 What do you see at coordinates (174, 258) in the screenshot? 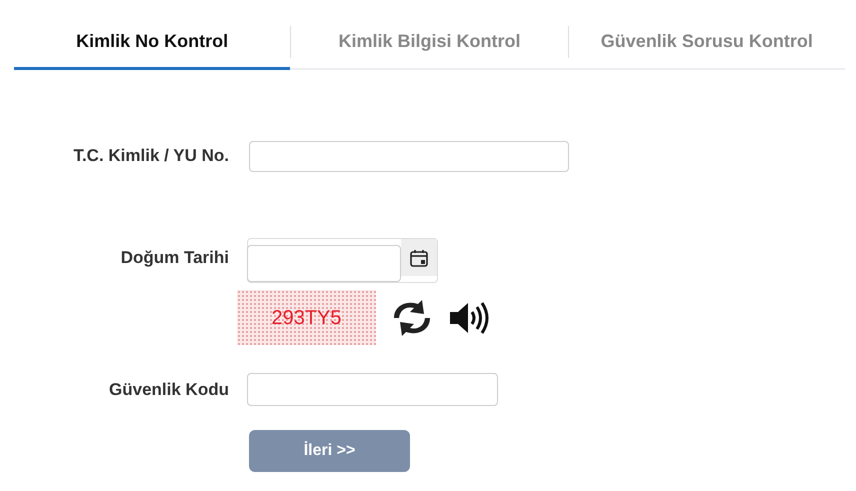
I see `field-label: Doğum Tarihi` at bounding box center [174, 258].